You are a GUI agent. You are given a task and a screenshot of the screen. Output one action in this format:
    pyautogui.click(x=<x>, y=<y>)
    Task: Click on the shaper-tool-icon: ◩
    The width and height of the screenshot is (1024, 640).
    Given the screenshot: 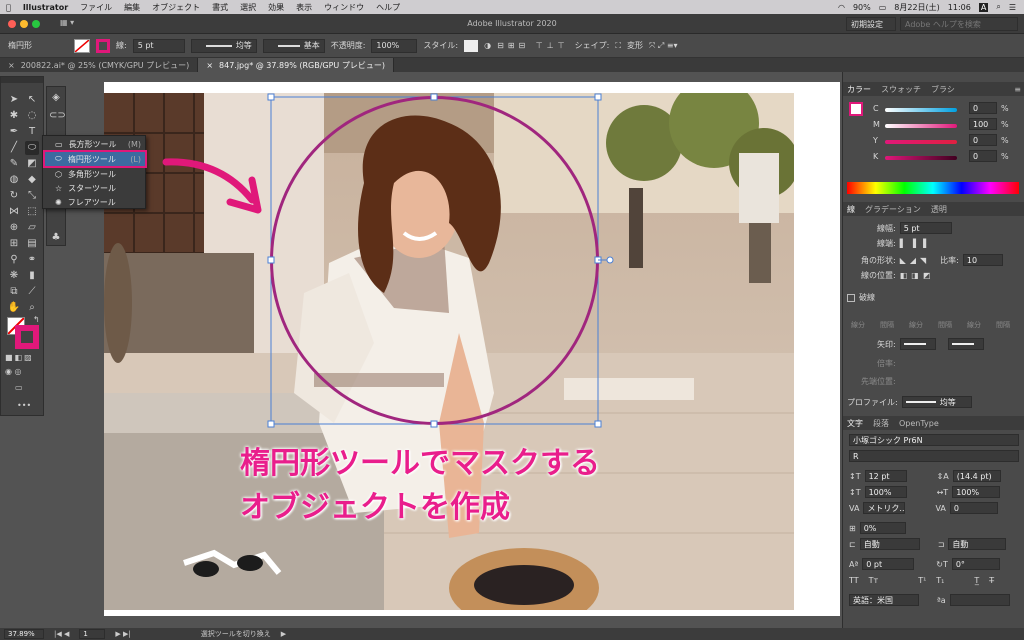 What is the action you would take?
    pyautogui.click(x=32, y=164)
    